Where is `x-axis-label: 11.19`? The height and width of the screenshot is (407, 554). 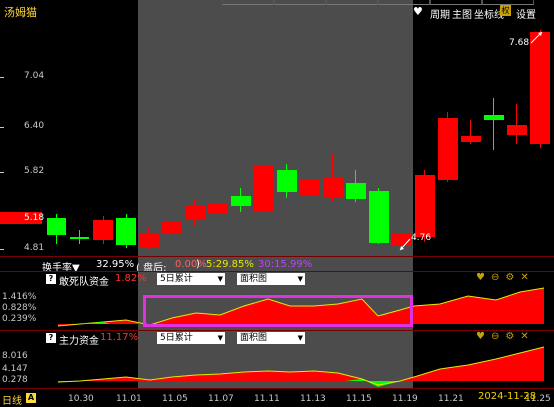
x-axis-label: 11.19 is located at coordinates (405, 399).